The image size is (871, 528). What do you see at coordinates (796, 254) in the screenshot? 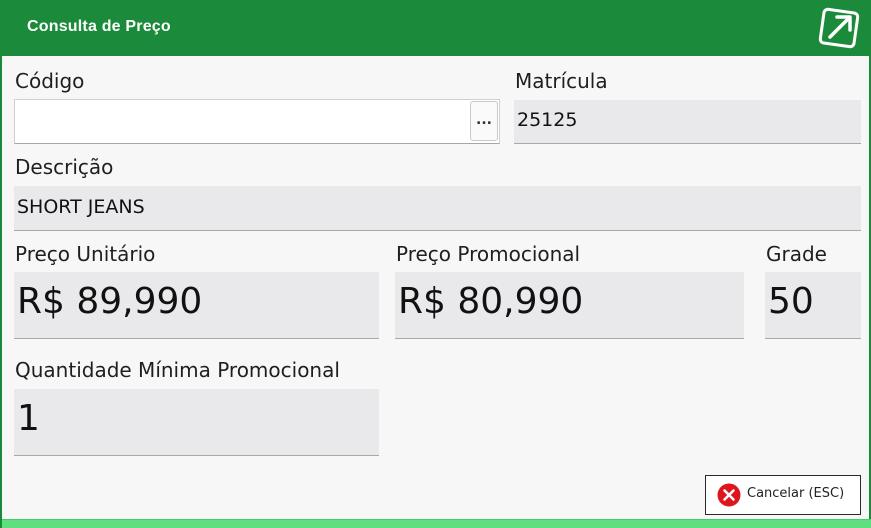
I see `grade-label: Grade` at bounding box center [796, 254].